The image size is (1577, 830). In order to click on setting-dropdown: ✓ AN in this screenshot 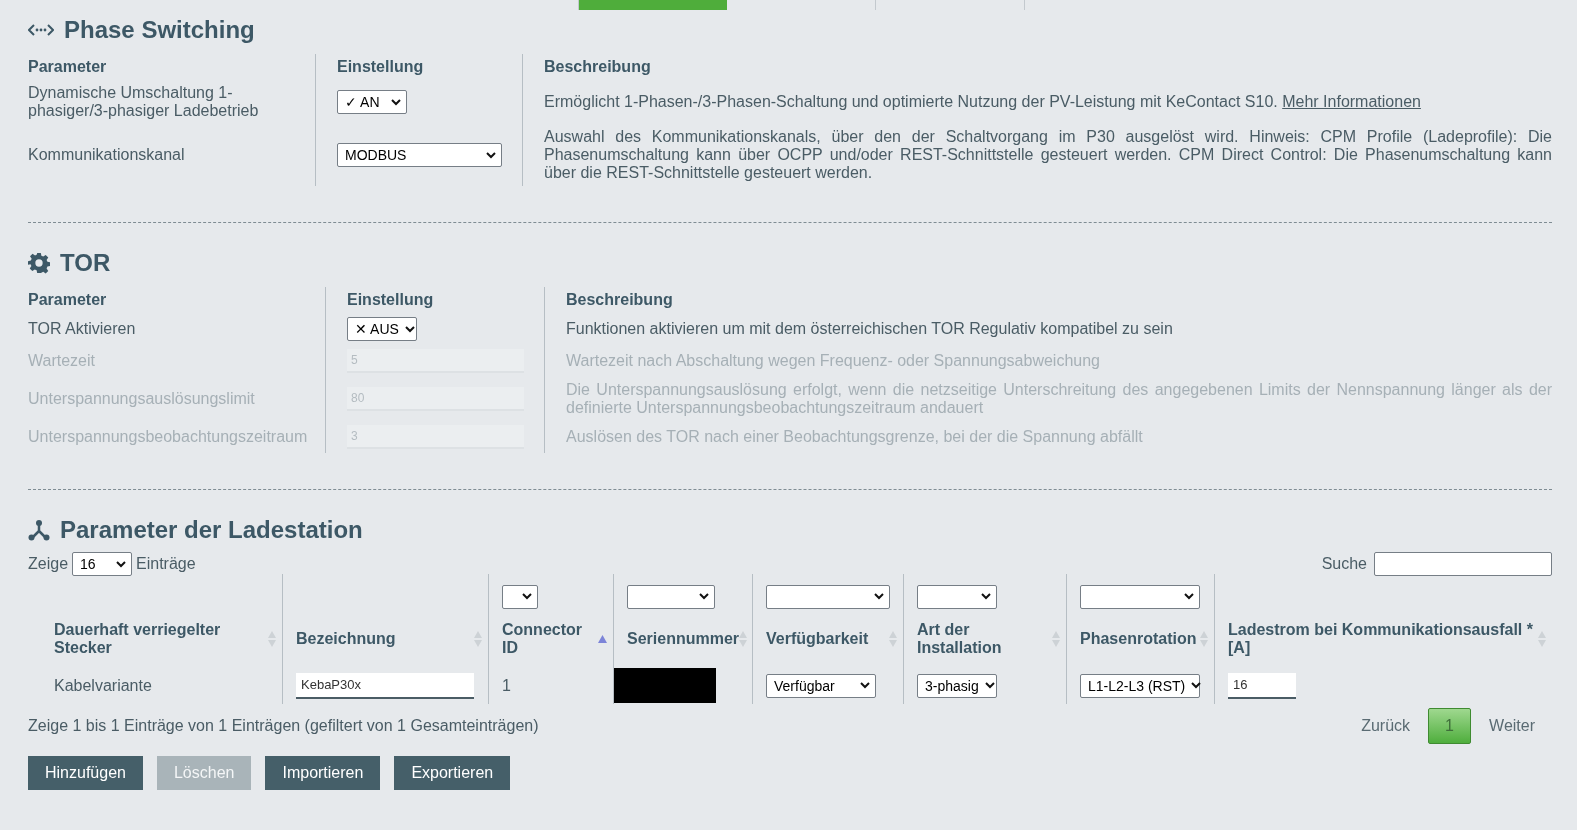, I will do `click(372, 102)`.